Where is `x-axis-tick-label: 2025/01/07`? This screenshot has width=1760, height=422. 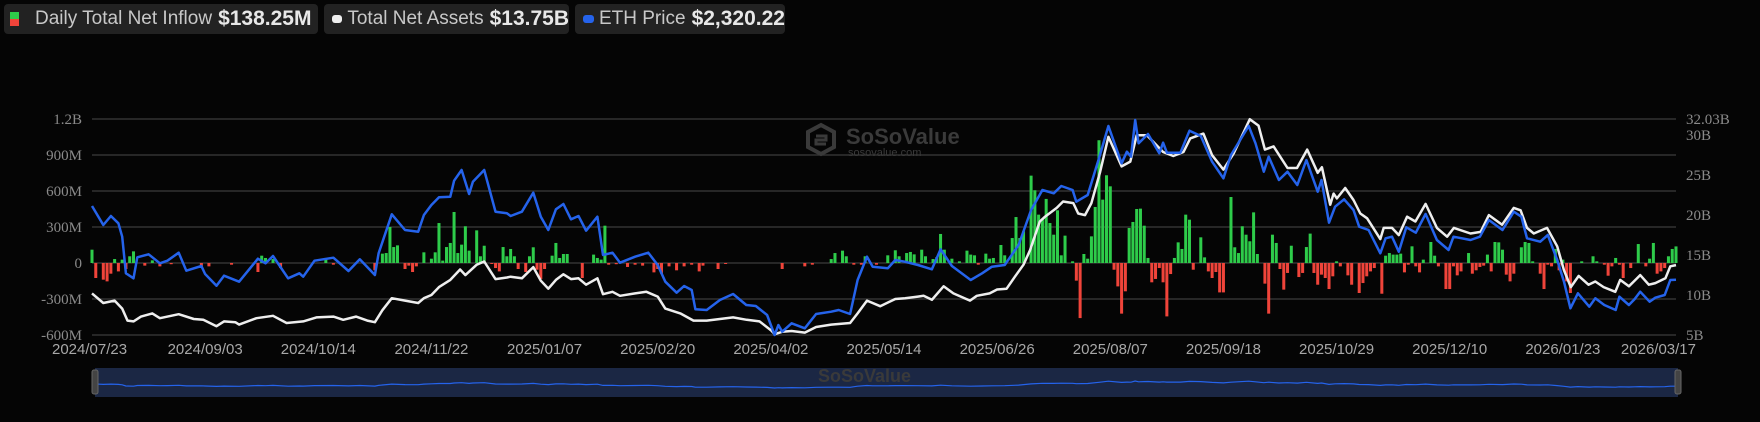
x-axis-tick-label: 2025/01/07 is located at coordinates (544, 349).